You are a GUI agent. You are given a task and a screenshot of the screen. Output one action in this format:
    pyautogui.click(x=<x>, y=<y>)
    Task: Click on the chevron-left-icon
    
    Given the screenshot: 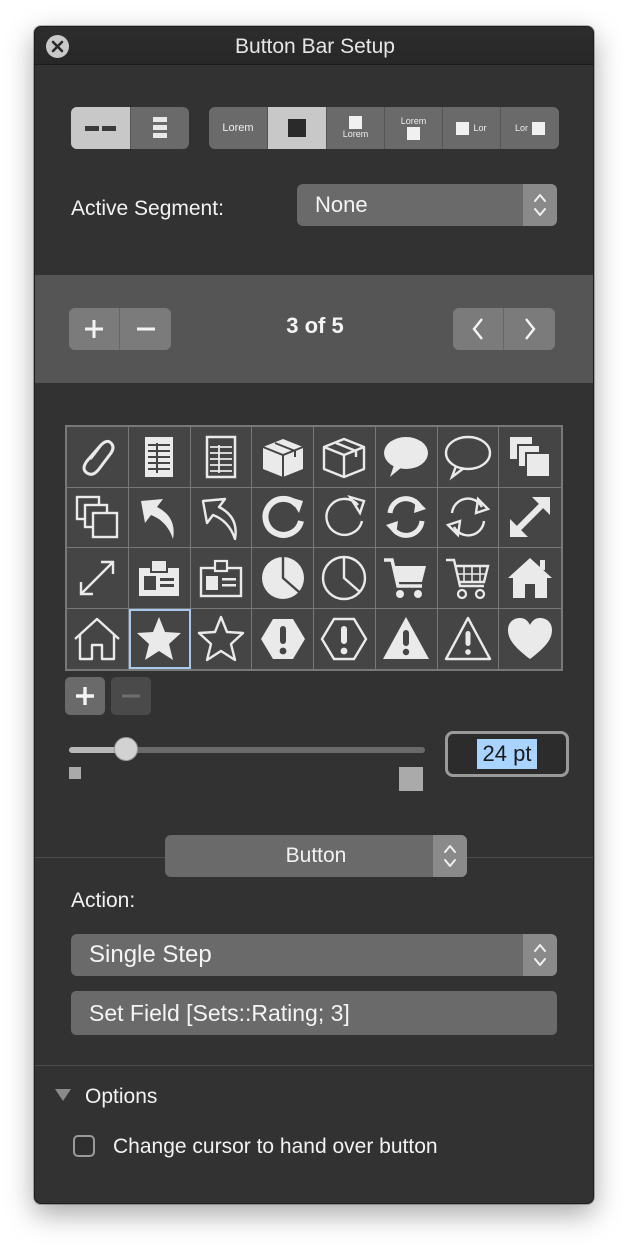 What is the action you would take?
    pyautogui.click(x=477, y=329)
    